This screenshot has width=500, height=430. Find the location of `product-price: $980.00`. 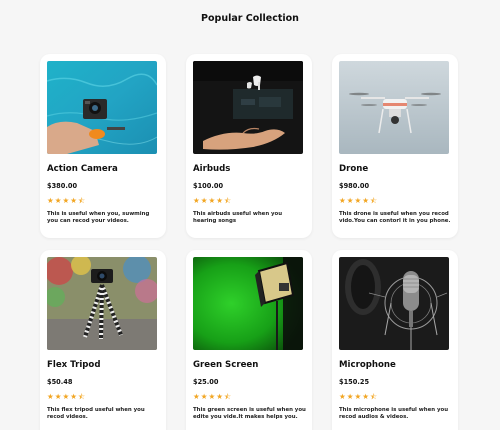

product-price: $980.00 is located at coordinates (354, 186).